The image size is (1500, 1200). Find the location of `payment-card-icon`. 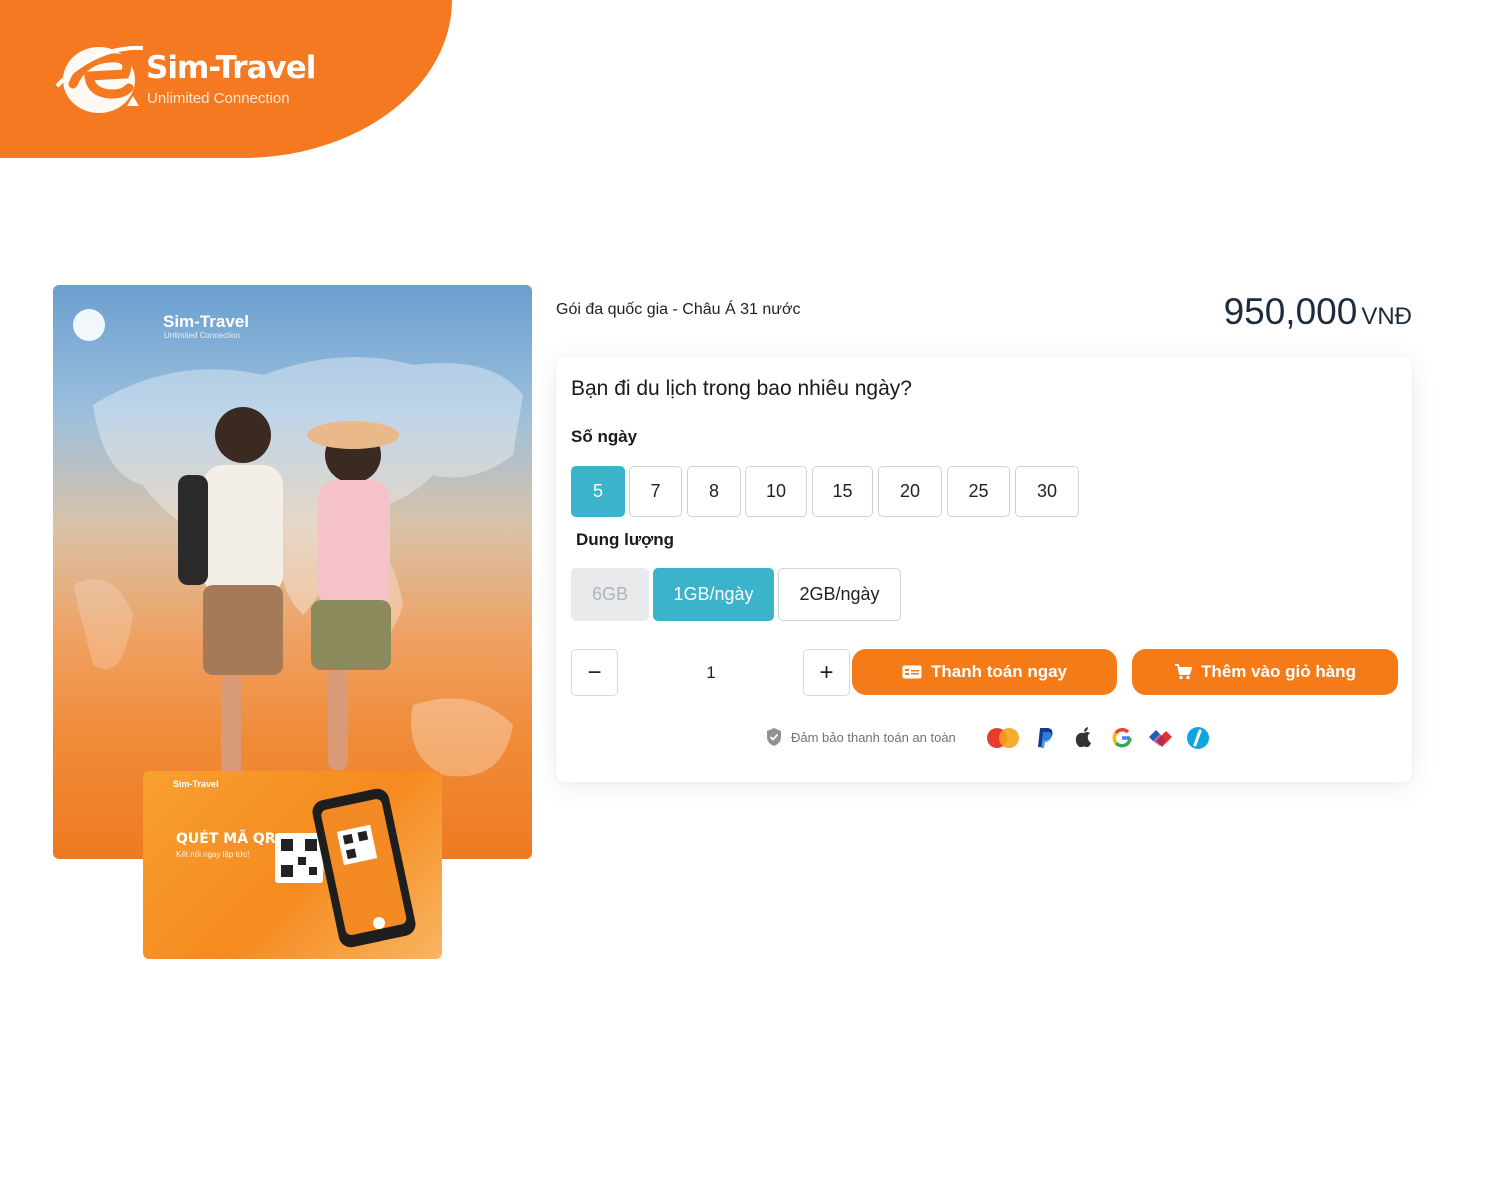

payment-card-icon is located at coordinates (912, 672).